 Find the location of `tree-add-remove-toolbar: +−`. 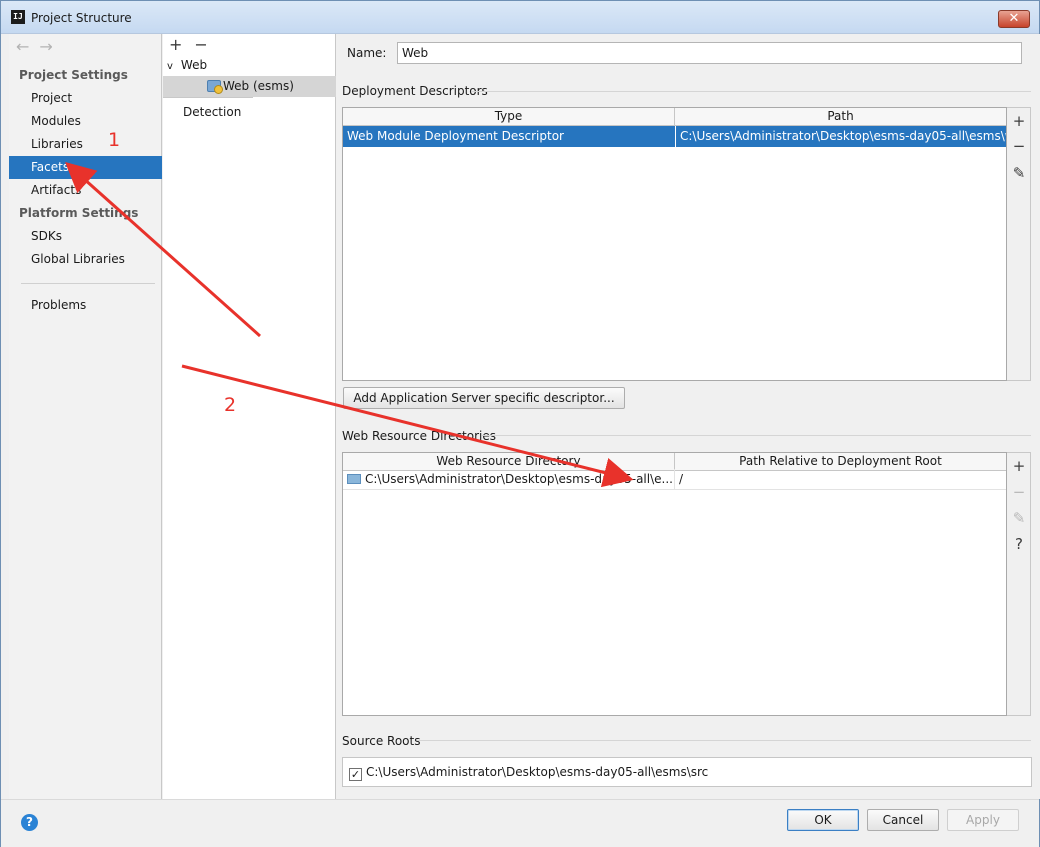

tree-add-remove-toolbar: +− is located at coordinates (194, 44).